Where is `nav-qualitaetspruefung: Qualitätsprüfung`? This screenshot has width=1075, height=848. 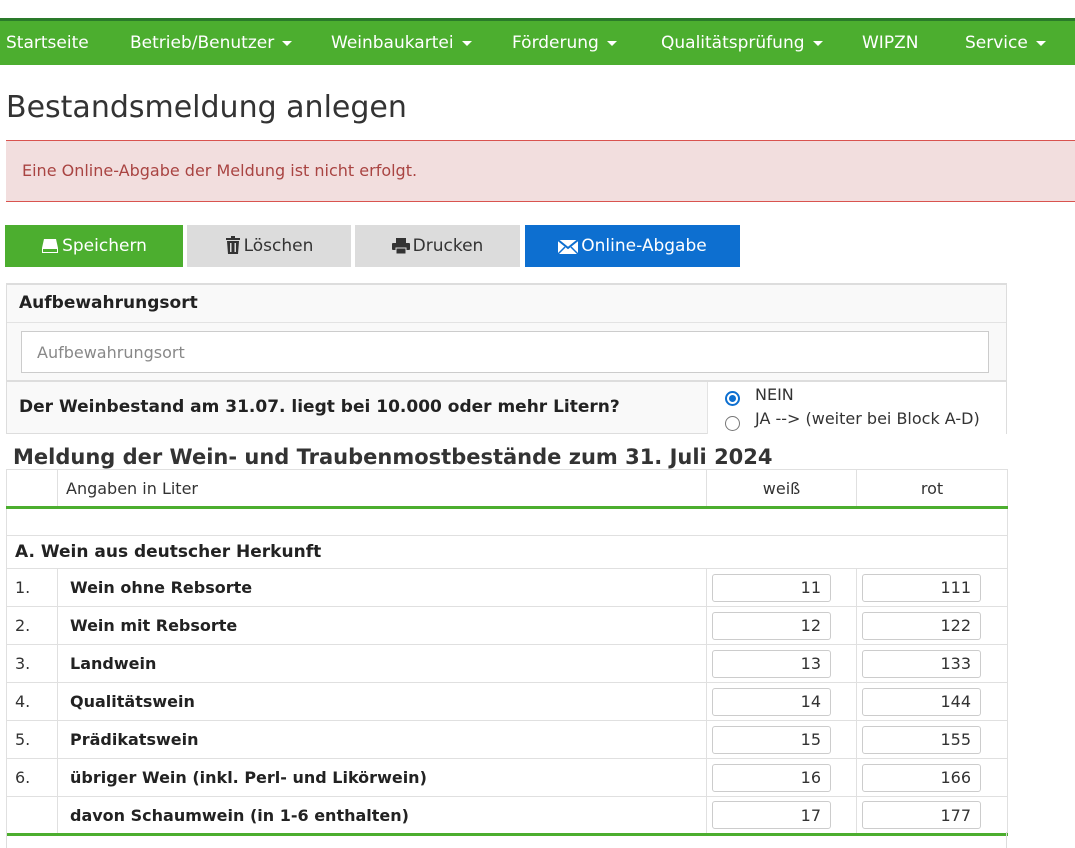
nav-qualitaetspruefung: Qualitätsprüfung is located at coordinates (742, 43).